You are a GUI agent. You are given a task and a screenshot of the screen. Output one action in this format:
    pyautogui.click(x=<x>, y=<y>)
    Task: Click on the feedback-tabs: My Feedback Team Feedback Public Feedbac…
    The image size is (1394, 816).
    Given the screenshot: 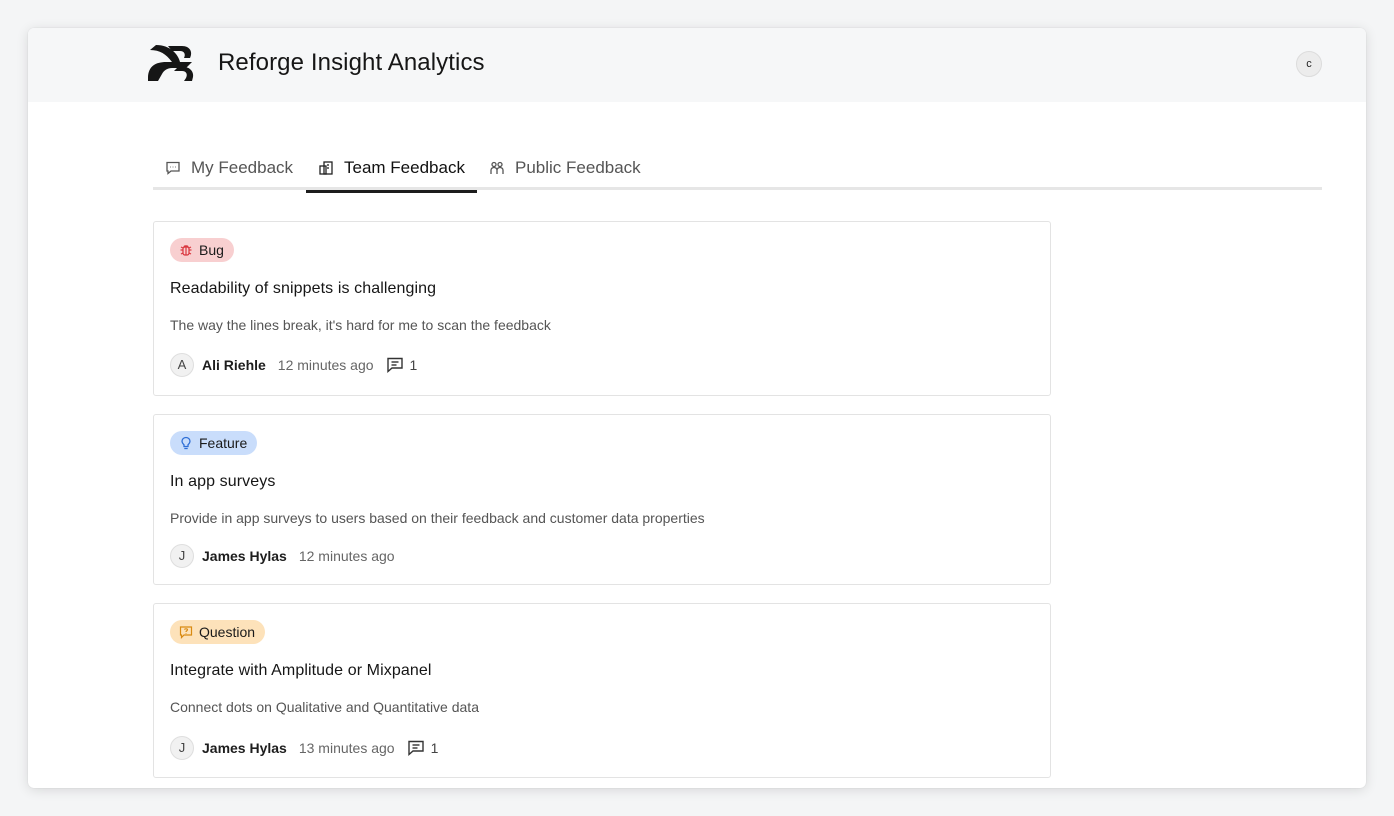 What is the action you would take?
    pyautogui.click(x=737, y=169)
    